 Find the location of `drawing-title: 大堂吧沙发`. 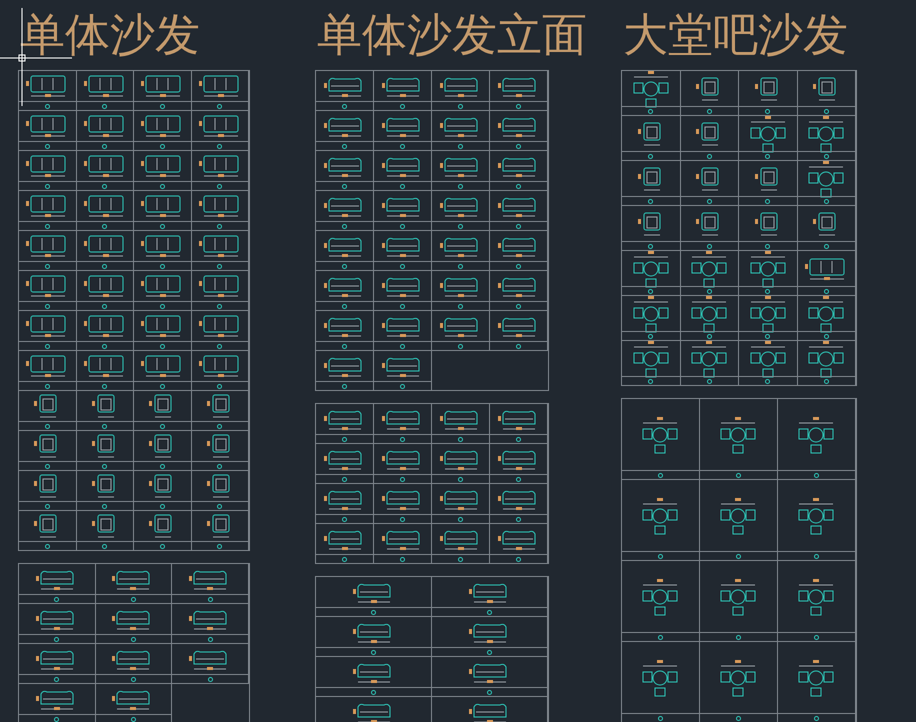

drawing-title: 大堂吧沙发 is located at coordinates (735, 35).